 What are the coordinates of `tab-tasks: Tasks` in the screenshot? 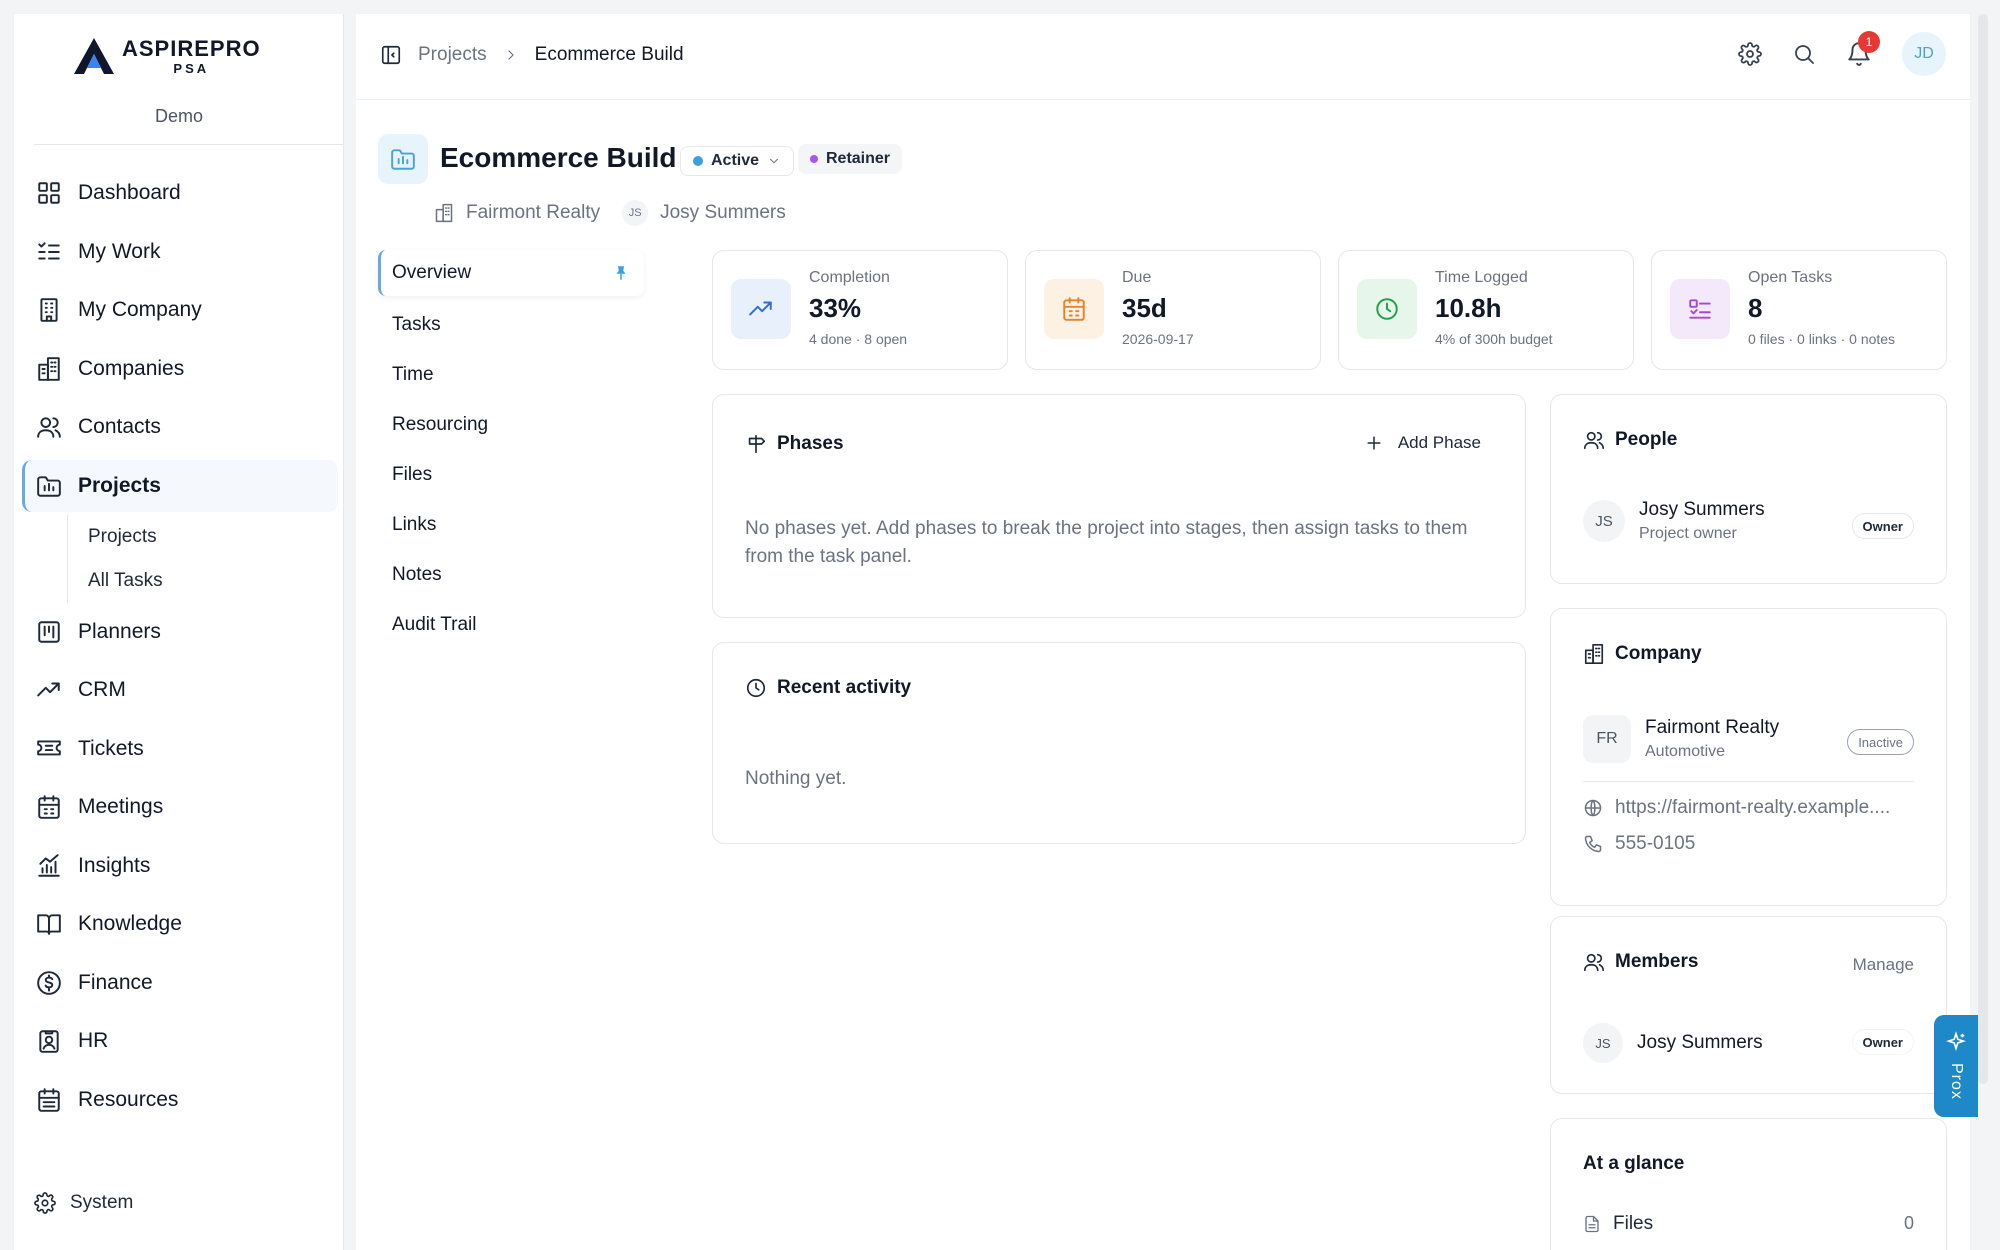 It's located at (511, 325).